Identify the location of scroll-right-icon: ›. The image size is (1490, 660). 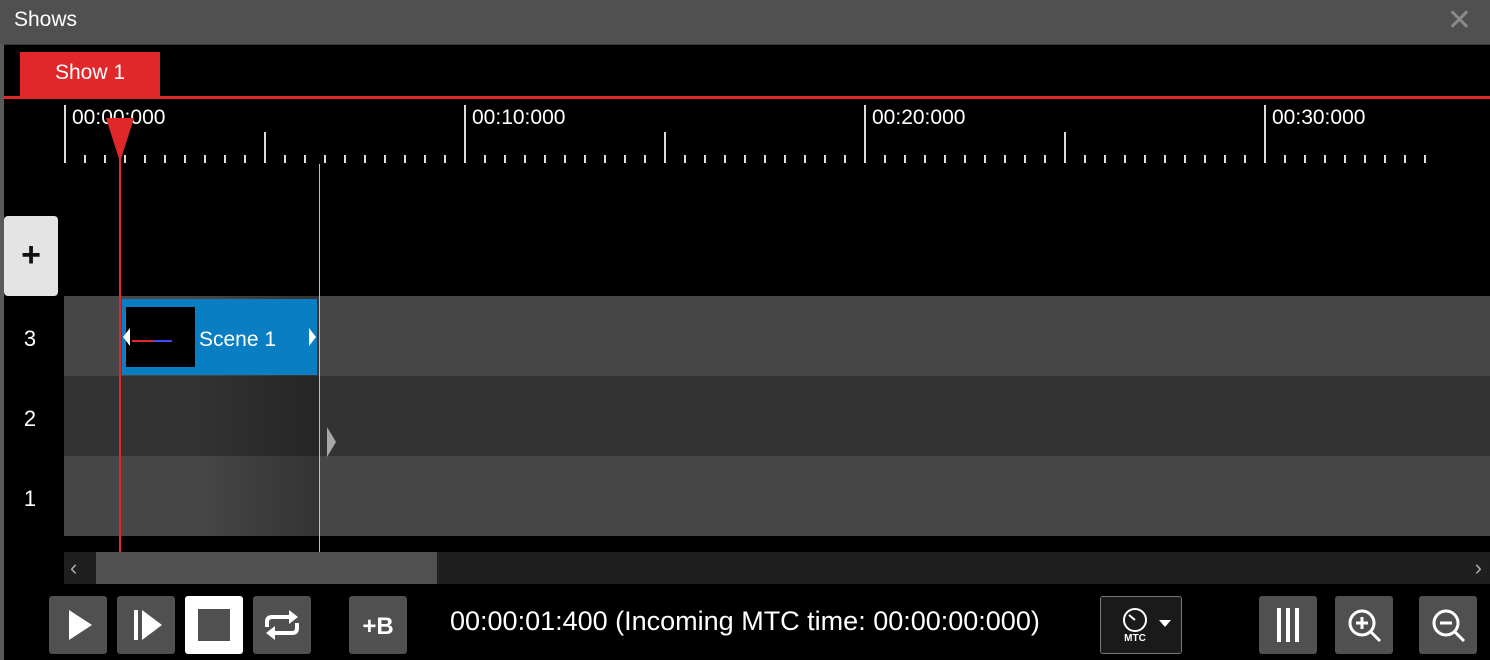
(1478, 568).